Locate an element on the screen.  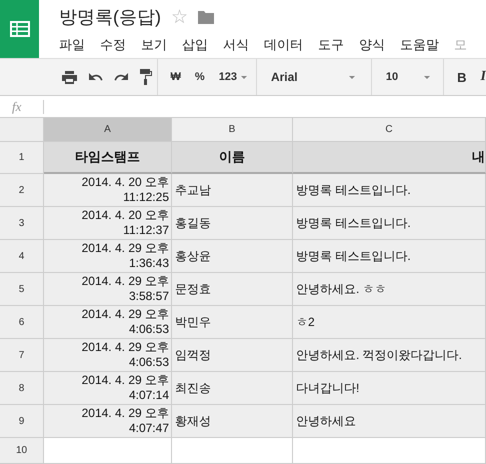
table-cell: 2014. 4. 29 오후 4:07:14 is located at coordinates (108, 388).